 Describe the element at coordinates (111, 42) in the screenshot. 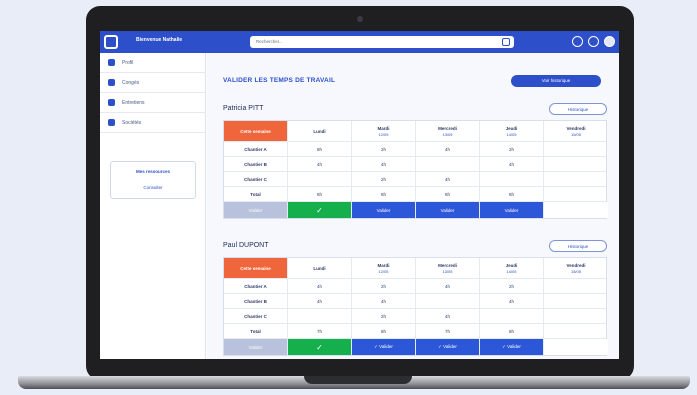

I see `logo-icon` at that location.